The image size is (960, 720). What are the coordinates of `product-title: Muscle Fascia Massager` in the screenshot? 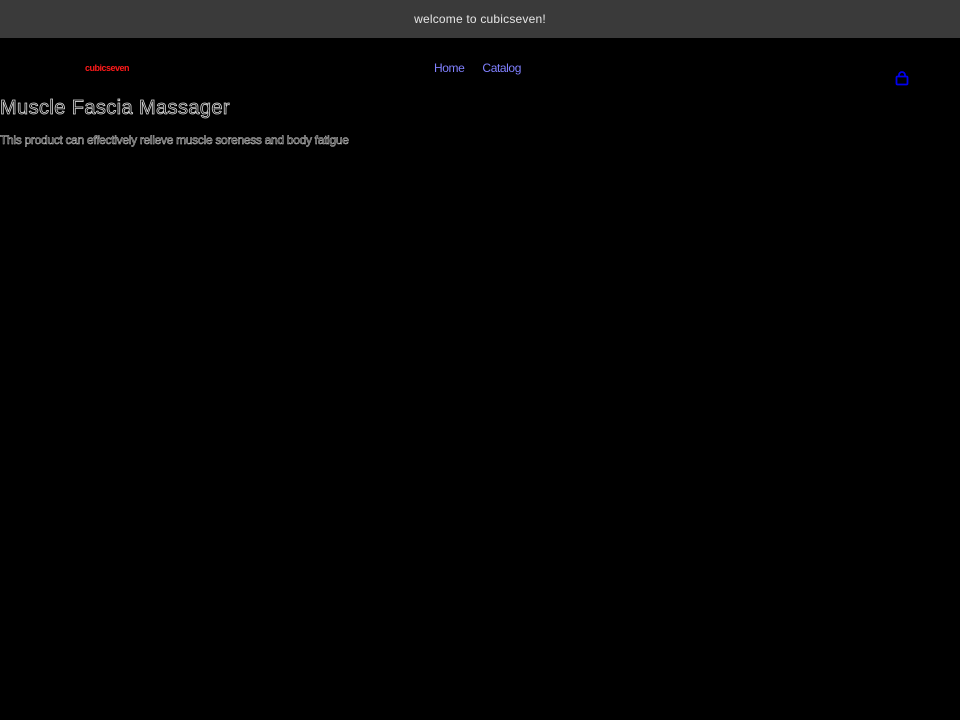 It's located at (115, 108).